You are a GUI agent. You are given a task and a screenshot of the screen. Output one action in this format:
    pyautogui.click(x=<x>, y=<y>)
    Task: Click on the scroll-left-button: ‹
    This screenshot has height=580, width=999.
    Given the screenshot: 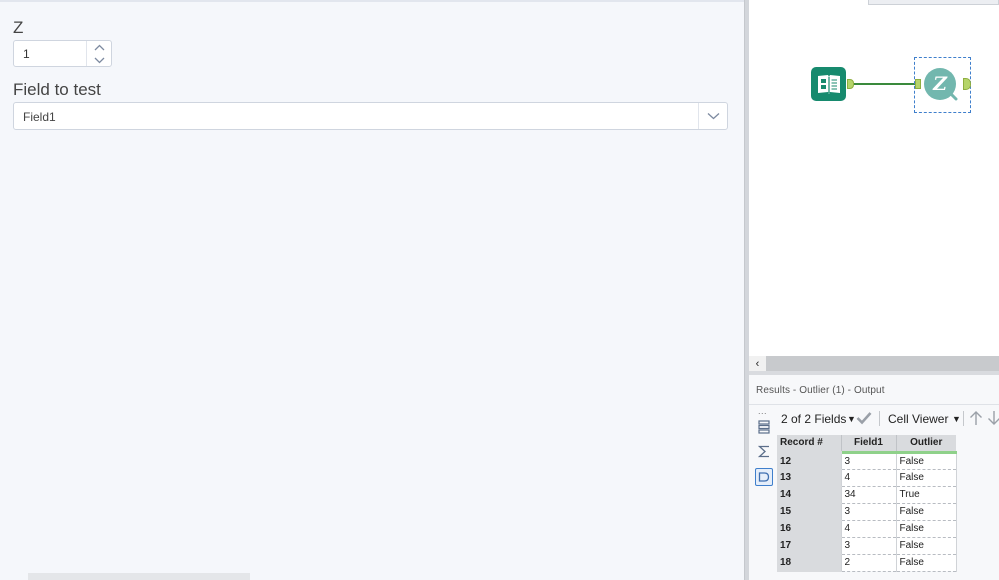 What is the action you would take?
    pyautogui.click(x=757, y=363)
    